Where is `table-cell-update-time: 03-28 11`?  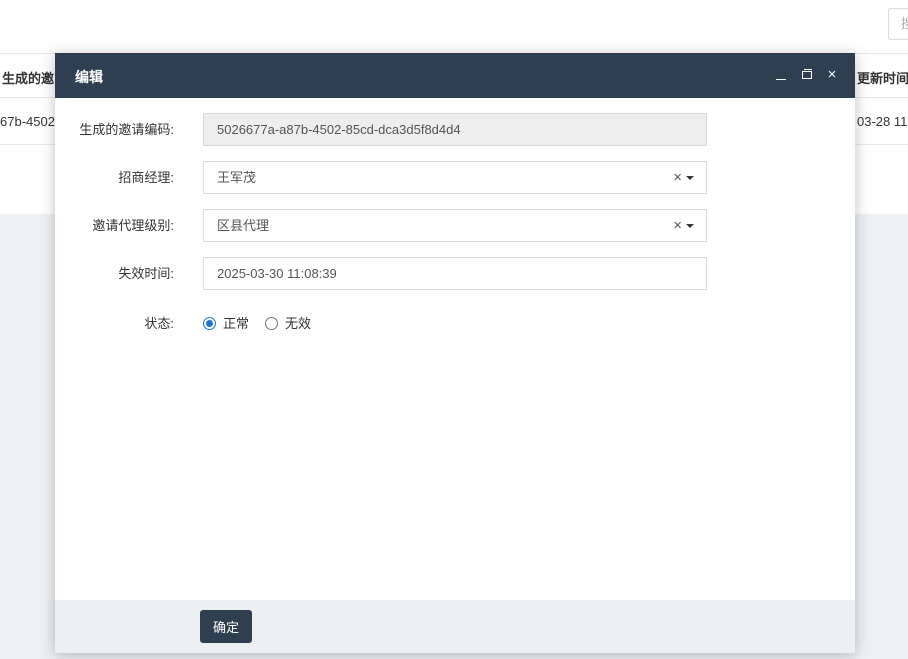
table-cell-update-time: 03-28 11 is located at coordinates (882, 121).